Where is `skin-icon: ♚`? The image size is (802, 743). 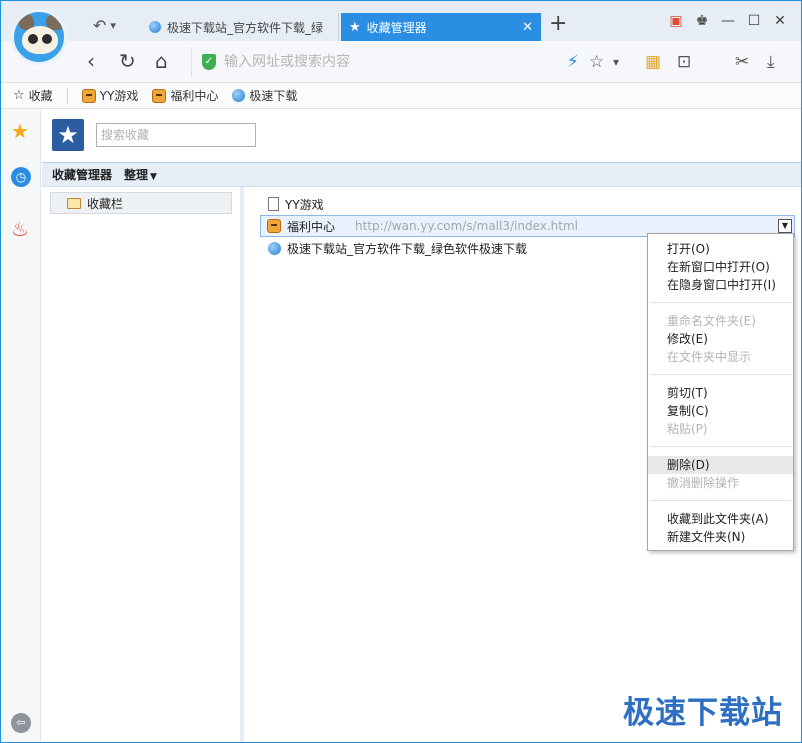
skin-icon: ♚ is located at coordinates (702, 21).